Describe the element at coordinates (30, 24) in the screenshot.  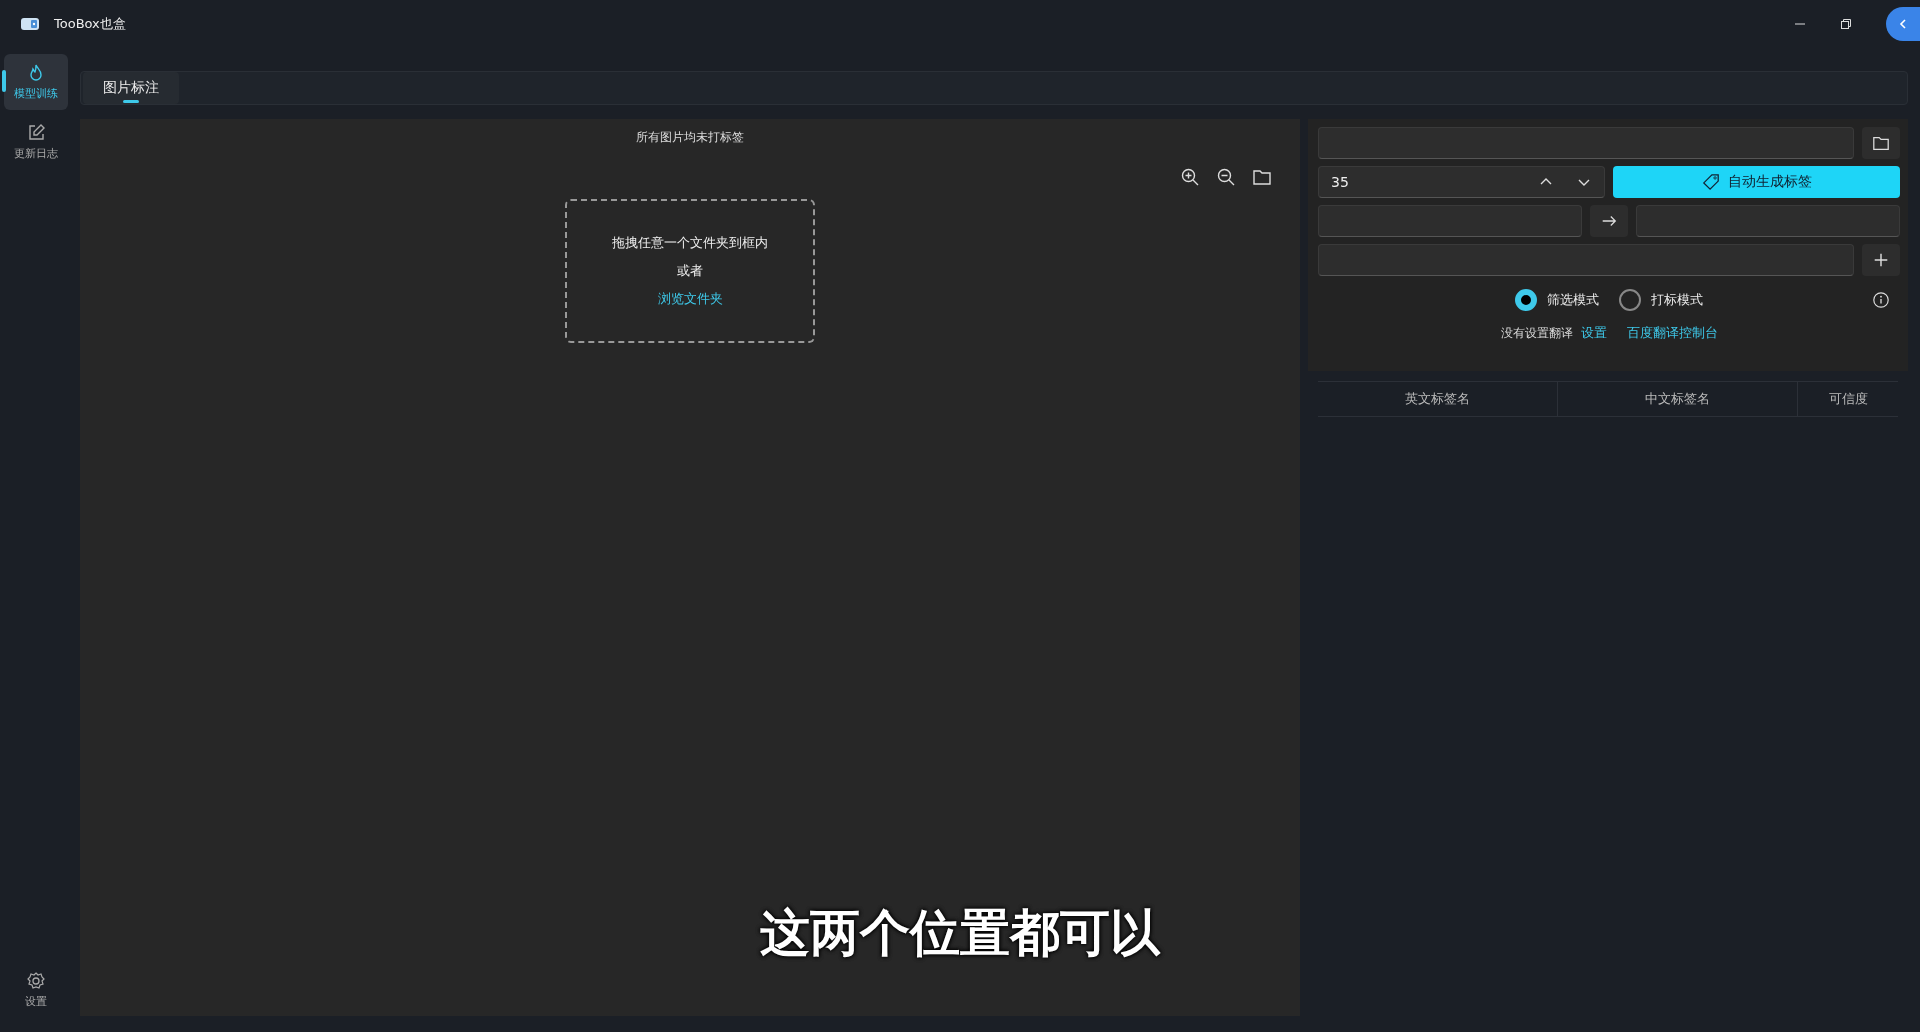
I see `app-logo-icon` at that location.